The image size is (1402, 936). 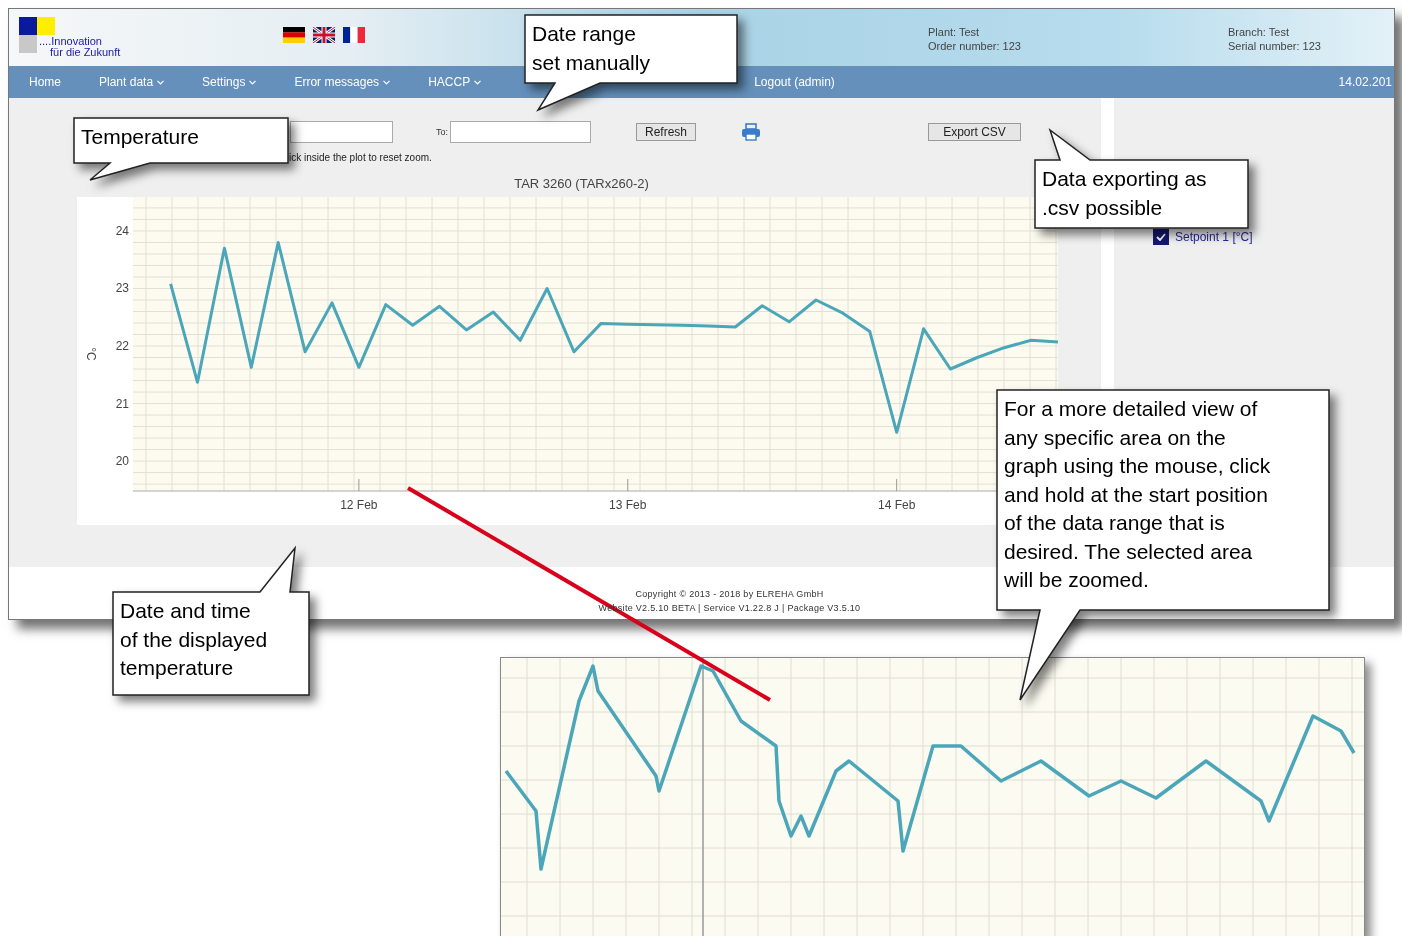 What do you see at coordinates (1214, 237) in the screenshot?
I see `legend-label: Setpoint 1 [°C]` at bounding box center [1214, 237].